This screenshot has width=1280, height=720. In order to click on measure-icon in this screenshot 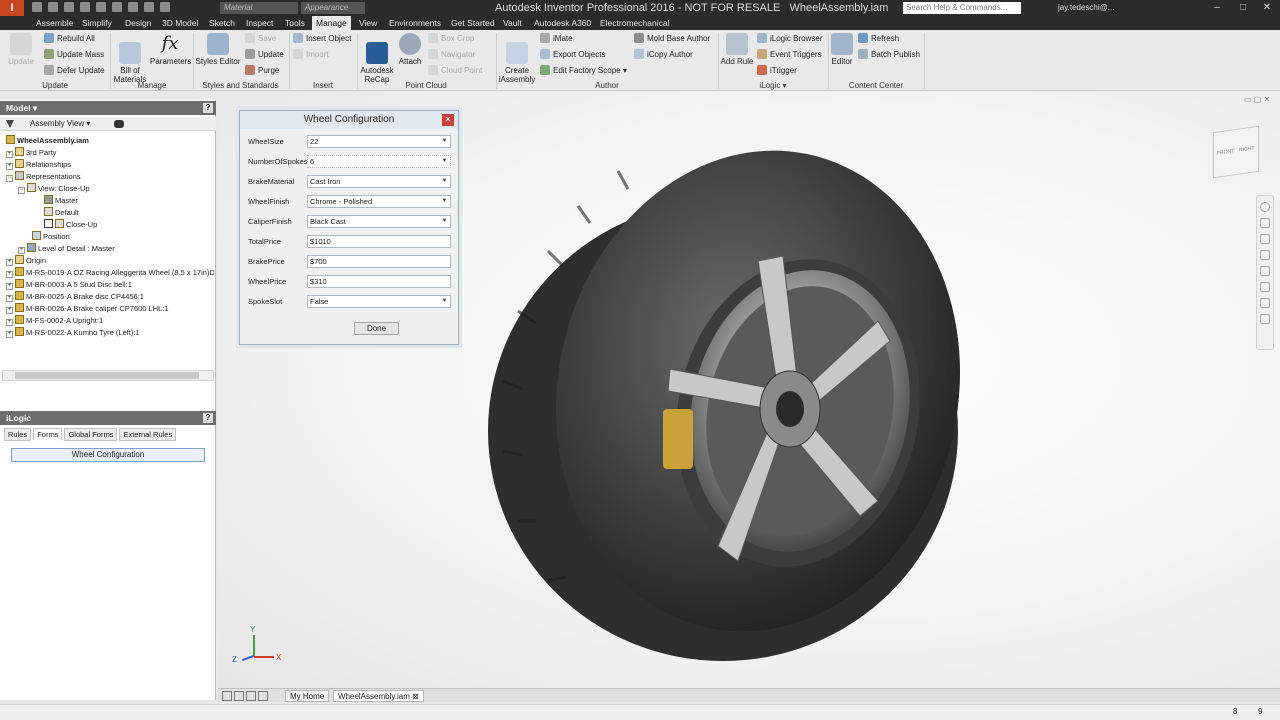, I will do `click(165, 7)`.